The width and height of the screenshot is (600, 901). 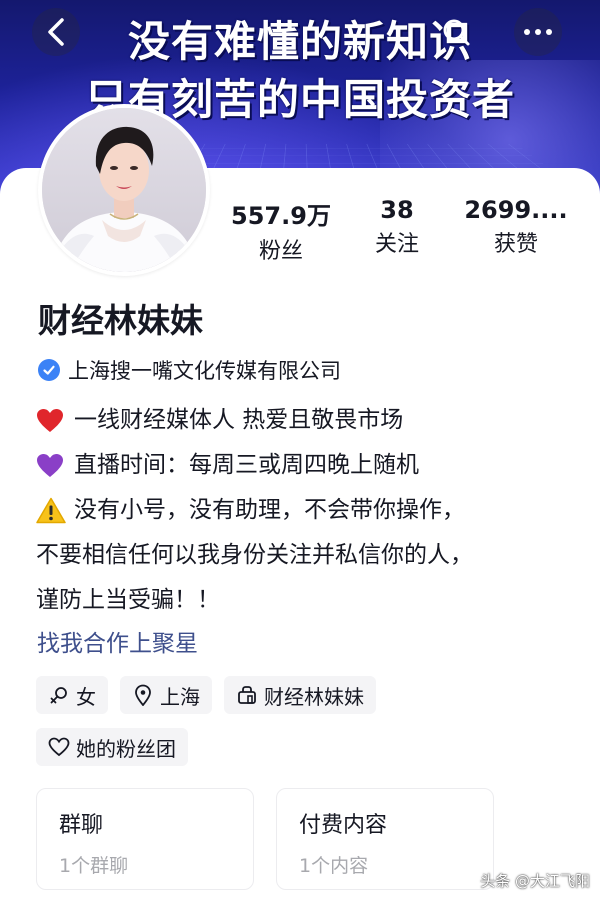 I want to click on cooperation-link: 找我合作上聚星, so click(x=117, y=641).